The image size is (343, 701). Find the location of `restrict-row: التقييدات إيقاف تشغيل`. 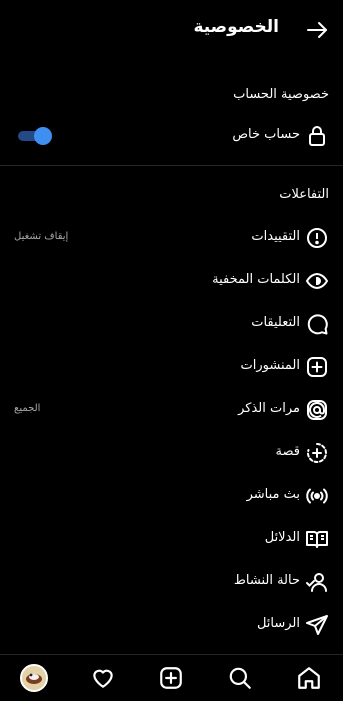

restrict-row: التقييدات إيقاف تشغيل is located at coordinates (171, 238).